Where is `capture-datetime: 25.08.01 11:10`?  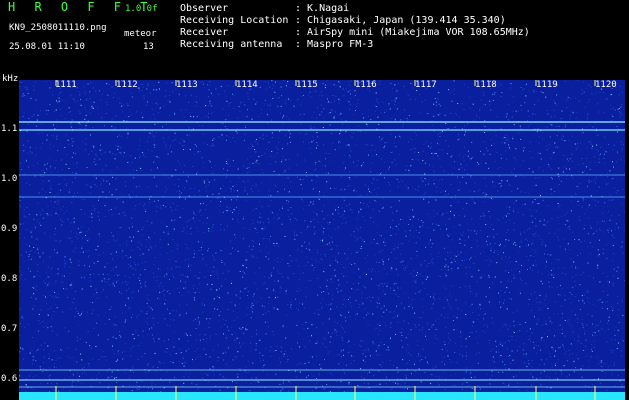
capture-datetime: 25.08.01 11:10 is located at coordinates (47, 47).